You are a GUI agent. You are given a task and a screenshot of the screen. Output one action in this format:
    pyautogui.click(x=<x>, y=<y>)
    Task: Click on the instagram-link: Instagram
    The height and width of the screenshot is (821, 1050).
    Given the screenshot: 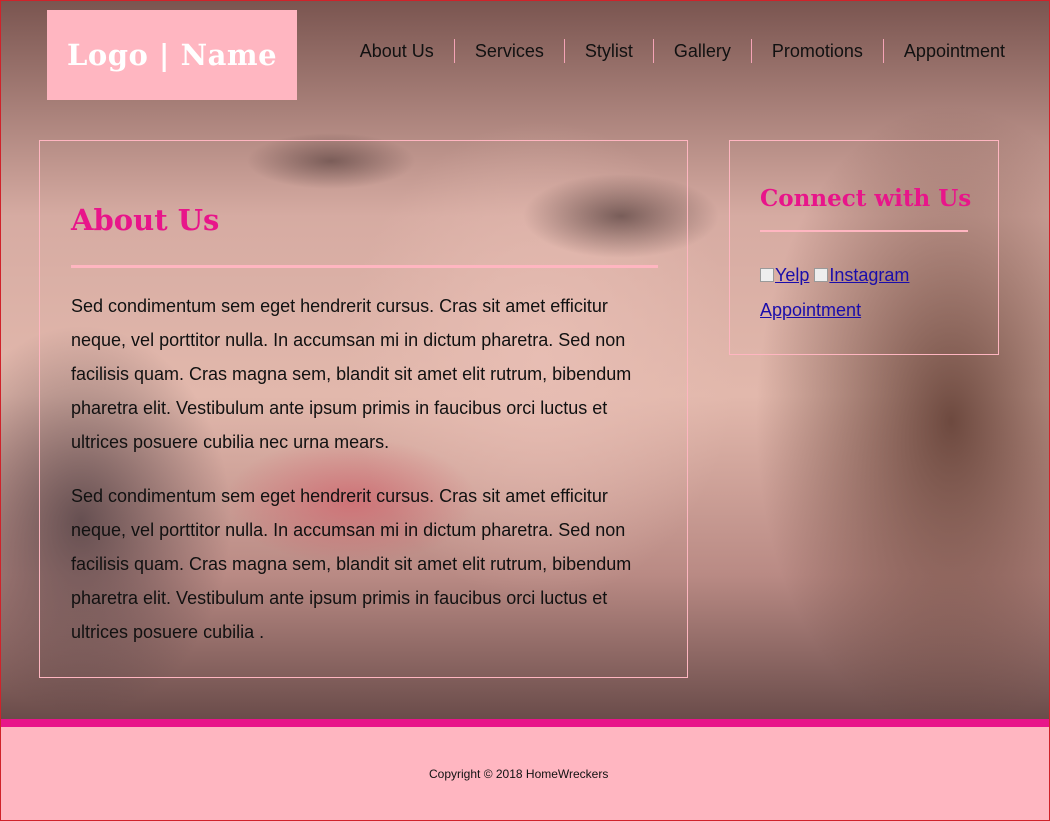 What is the action you would take?
    pyautogui.click(x=861, y=275)
    